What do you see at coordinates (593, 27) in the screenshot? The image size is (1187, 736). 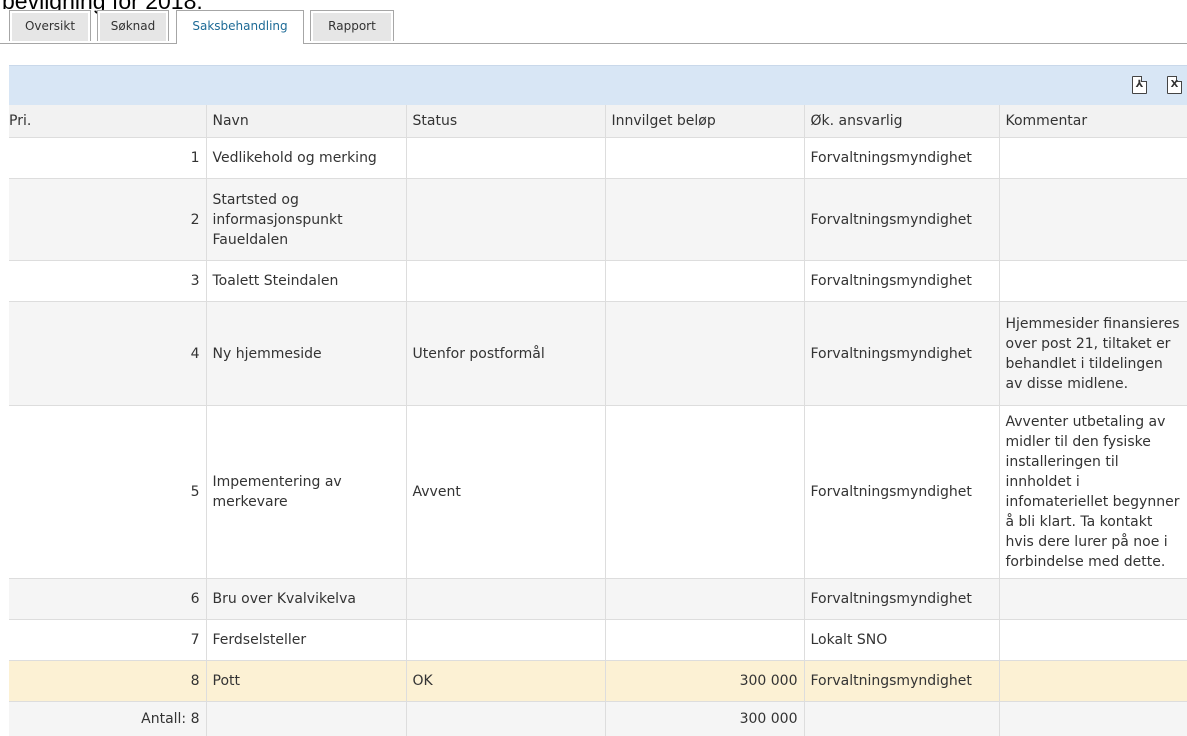 I see `tab-bar: Oversikt Søknad Saksbehandling Rapport` at bounding box center [593, 27].